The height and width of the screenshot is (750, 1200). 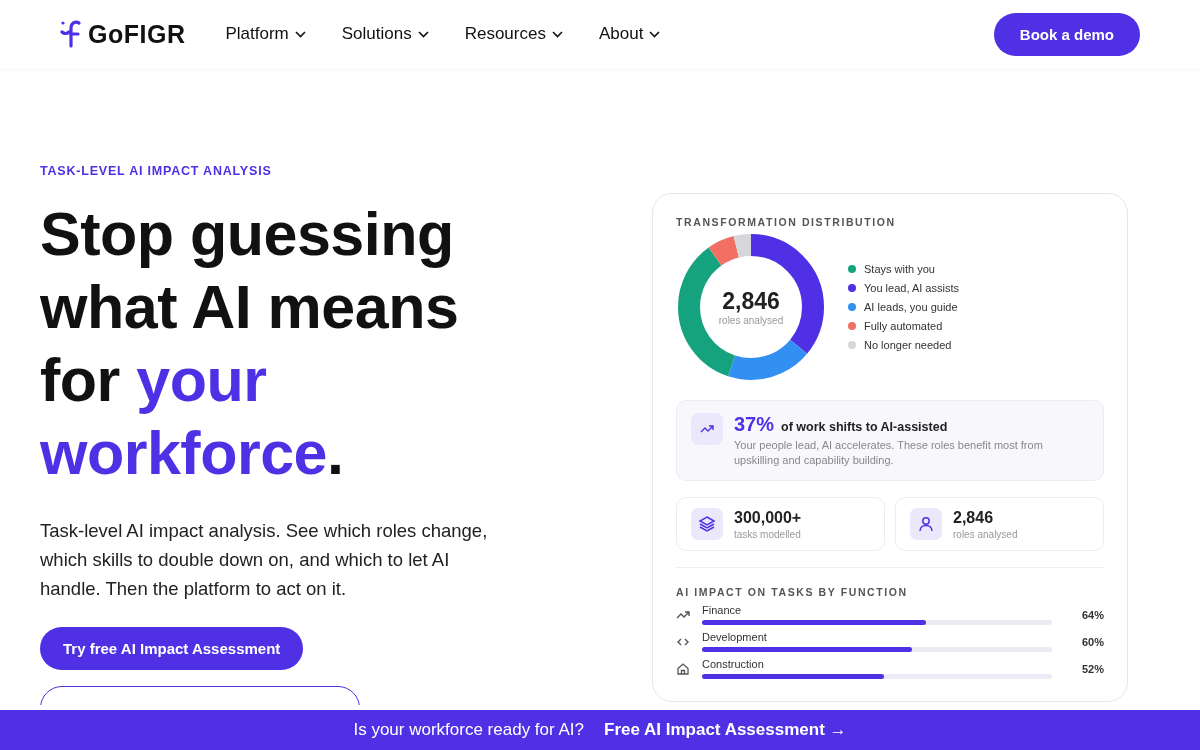 I want to click on banner-text: Is your workforce ready for AI?, so click(x=468, y=730).